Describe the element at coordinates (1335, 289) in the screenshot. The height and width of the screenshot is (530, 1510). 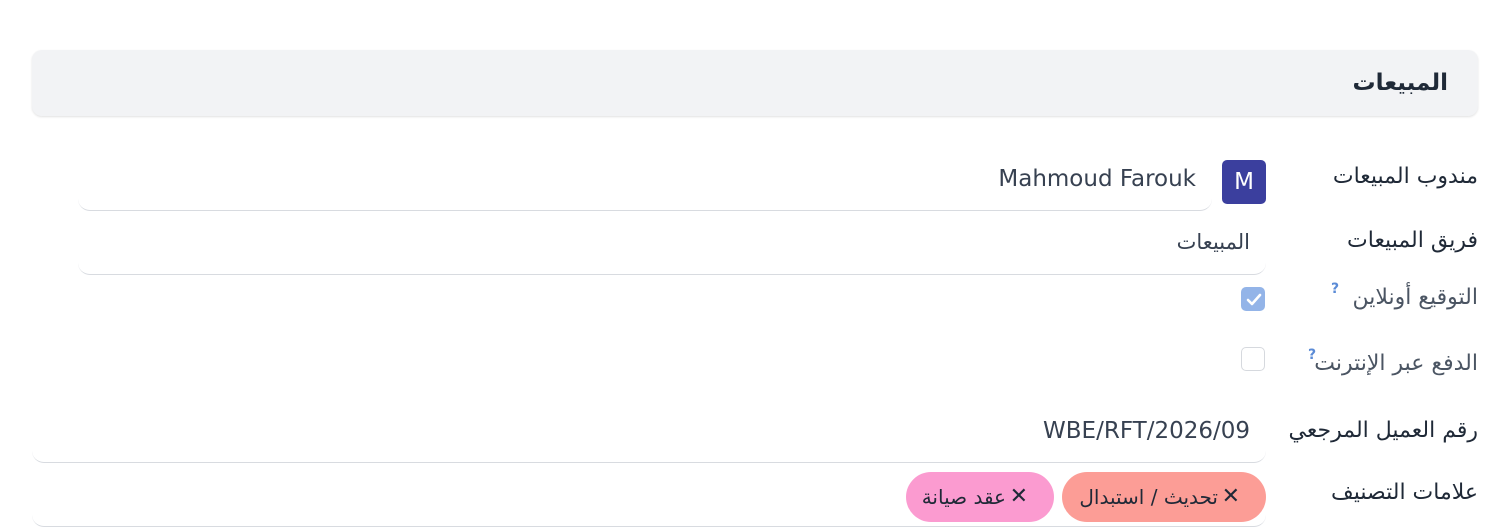
I see `online-signature-help-icon: ?` at that location.